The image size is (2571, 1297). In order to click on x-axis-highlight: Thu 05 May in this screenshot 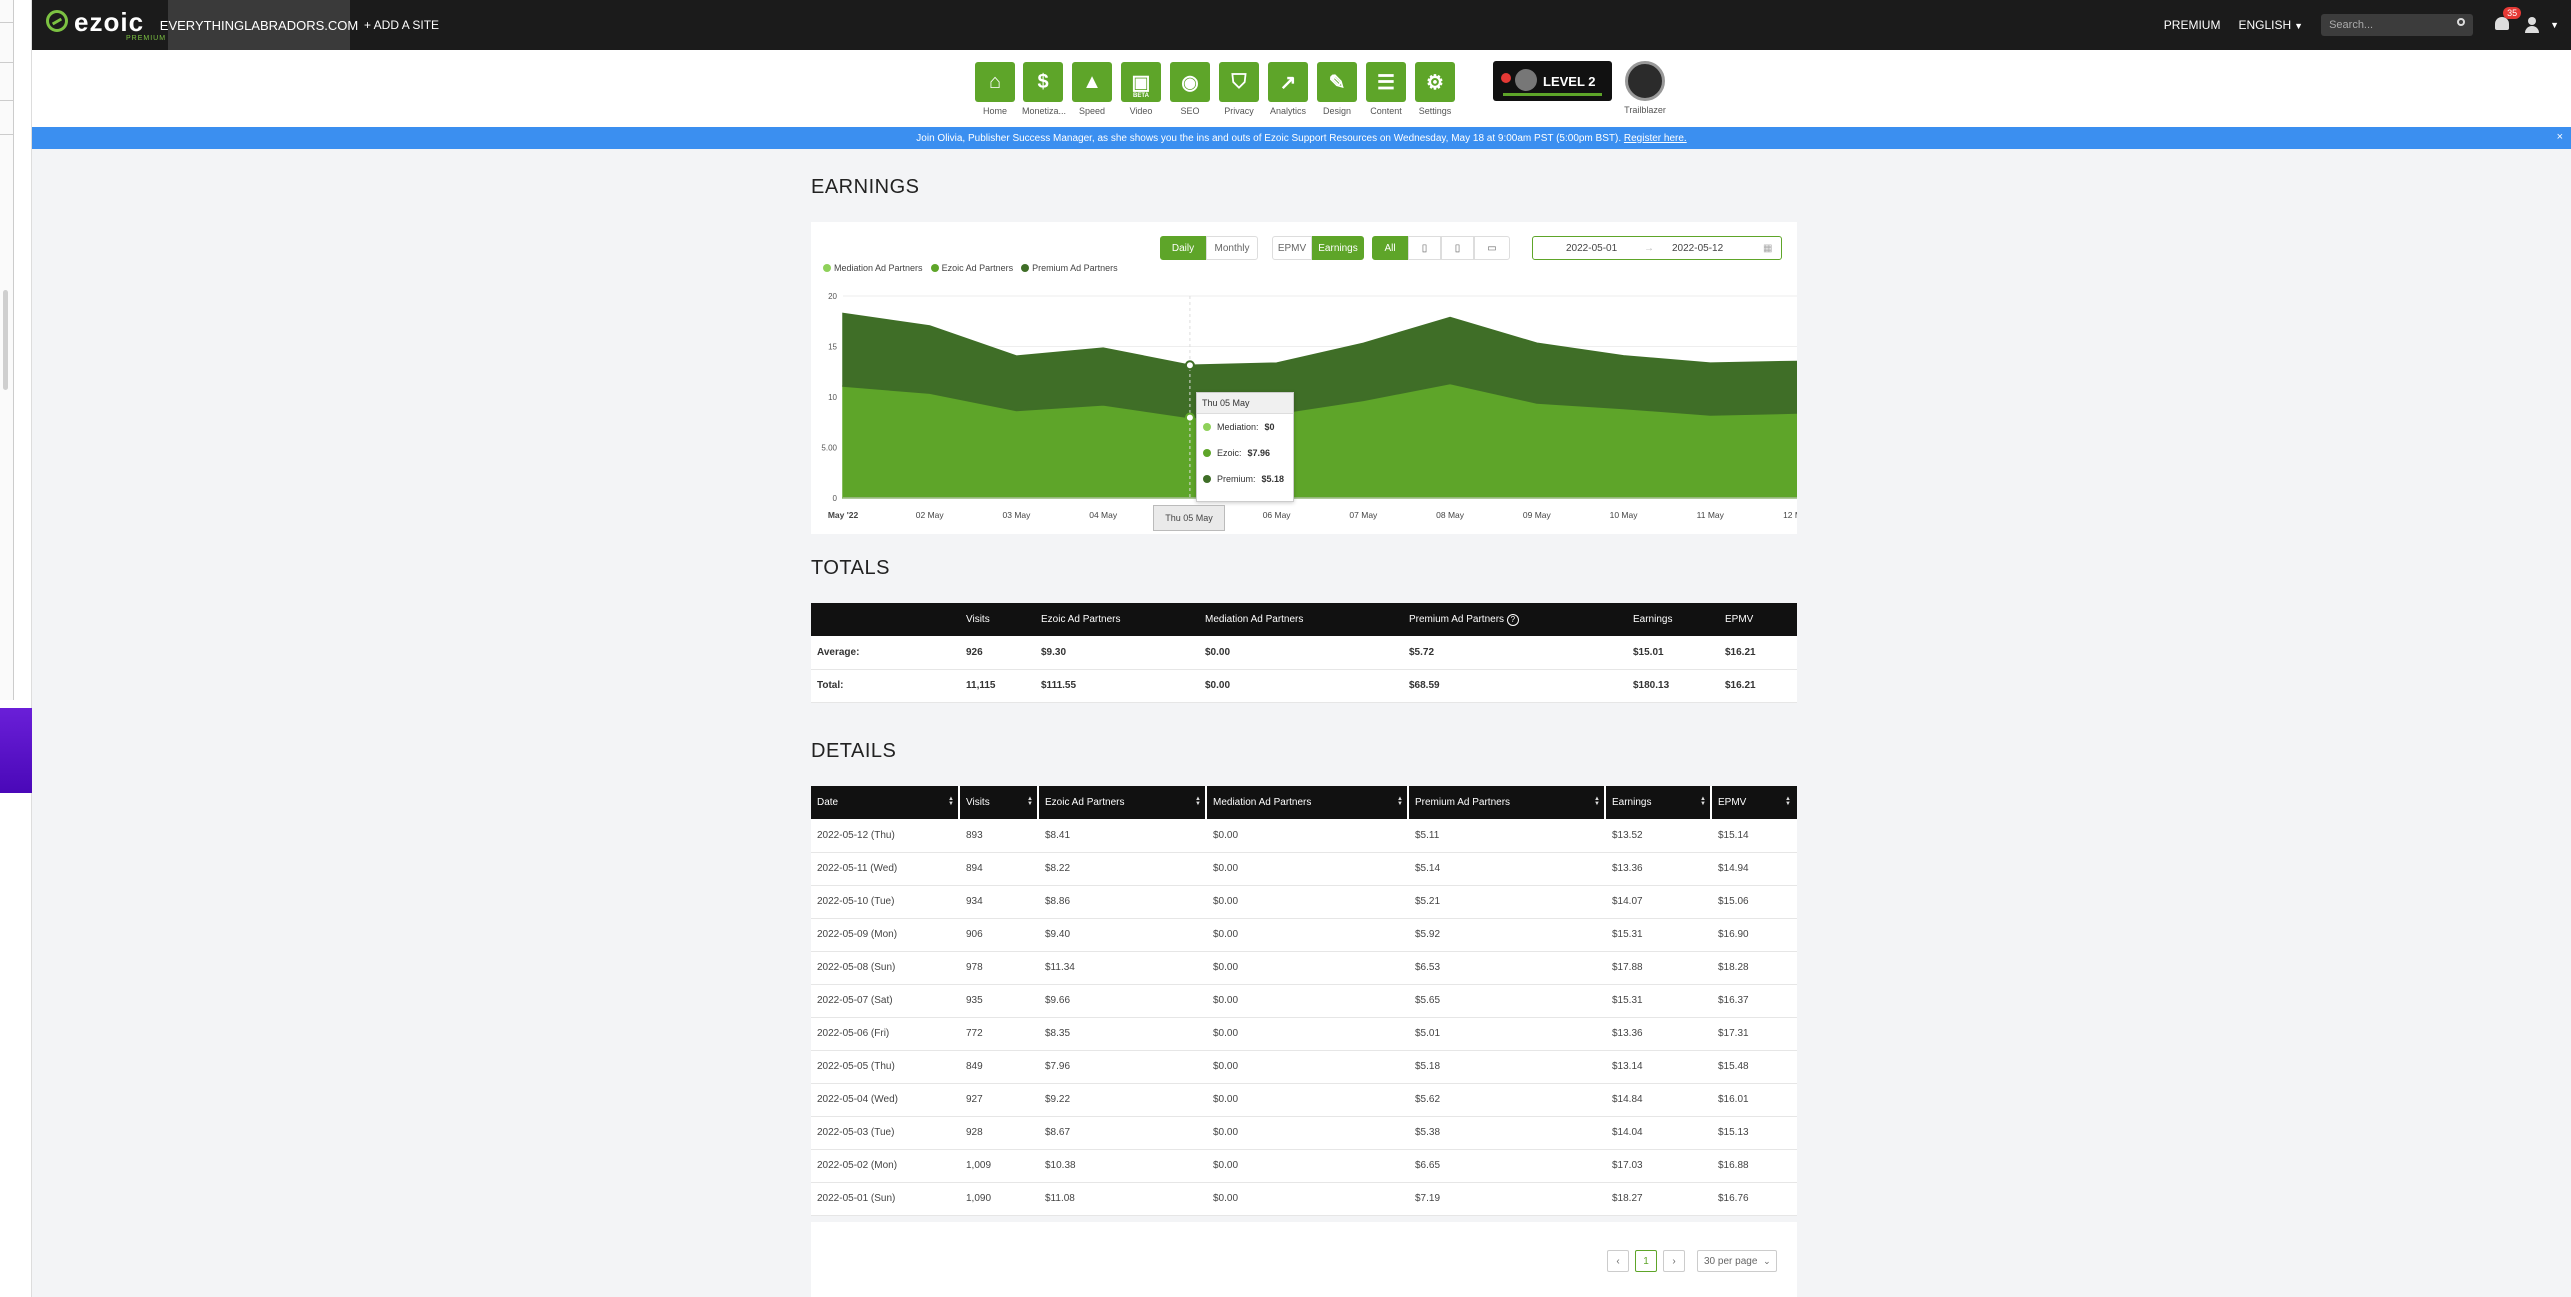, I will do `click(1189, 518)`.